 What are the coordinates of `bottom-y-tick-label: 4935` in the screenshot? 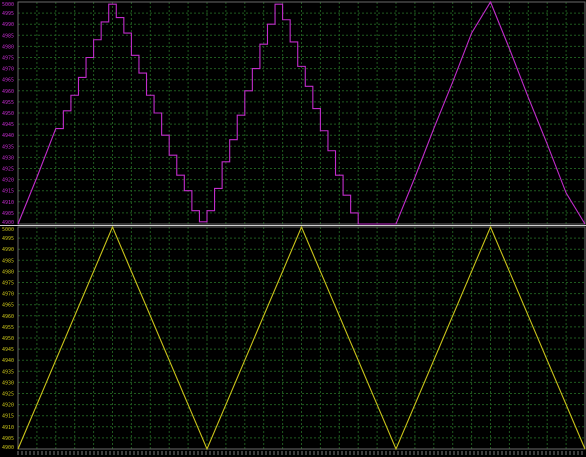 It's located at (8, 372).